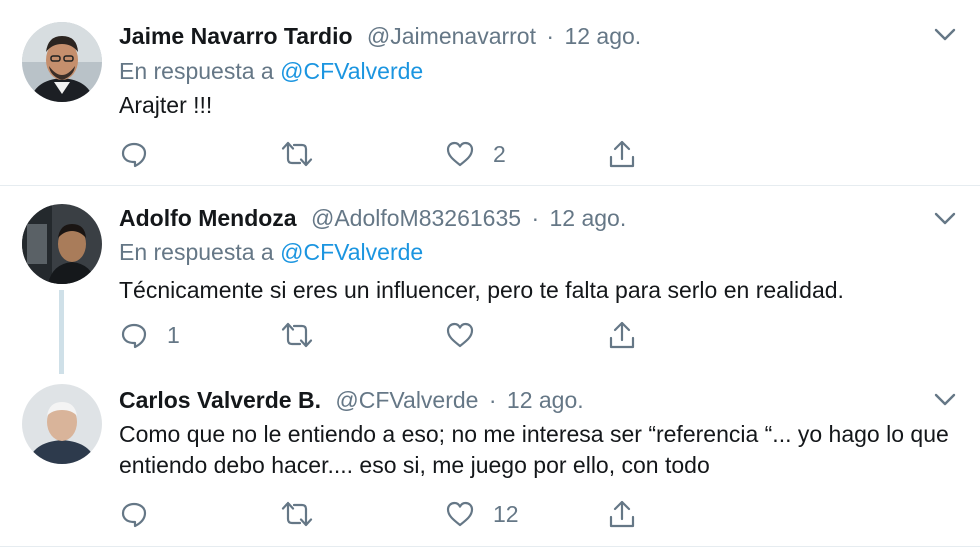  What do you see at coordinates (220, 400) in the screenshot?
I see `author-name: Carlos Valverde B.` at bounding box center [220, 400].